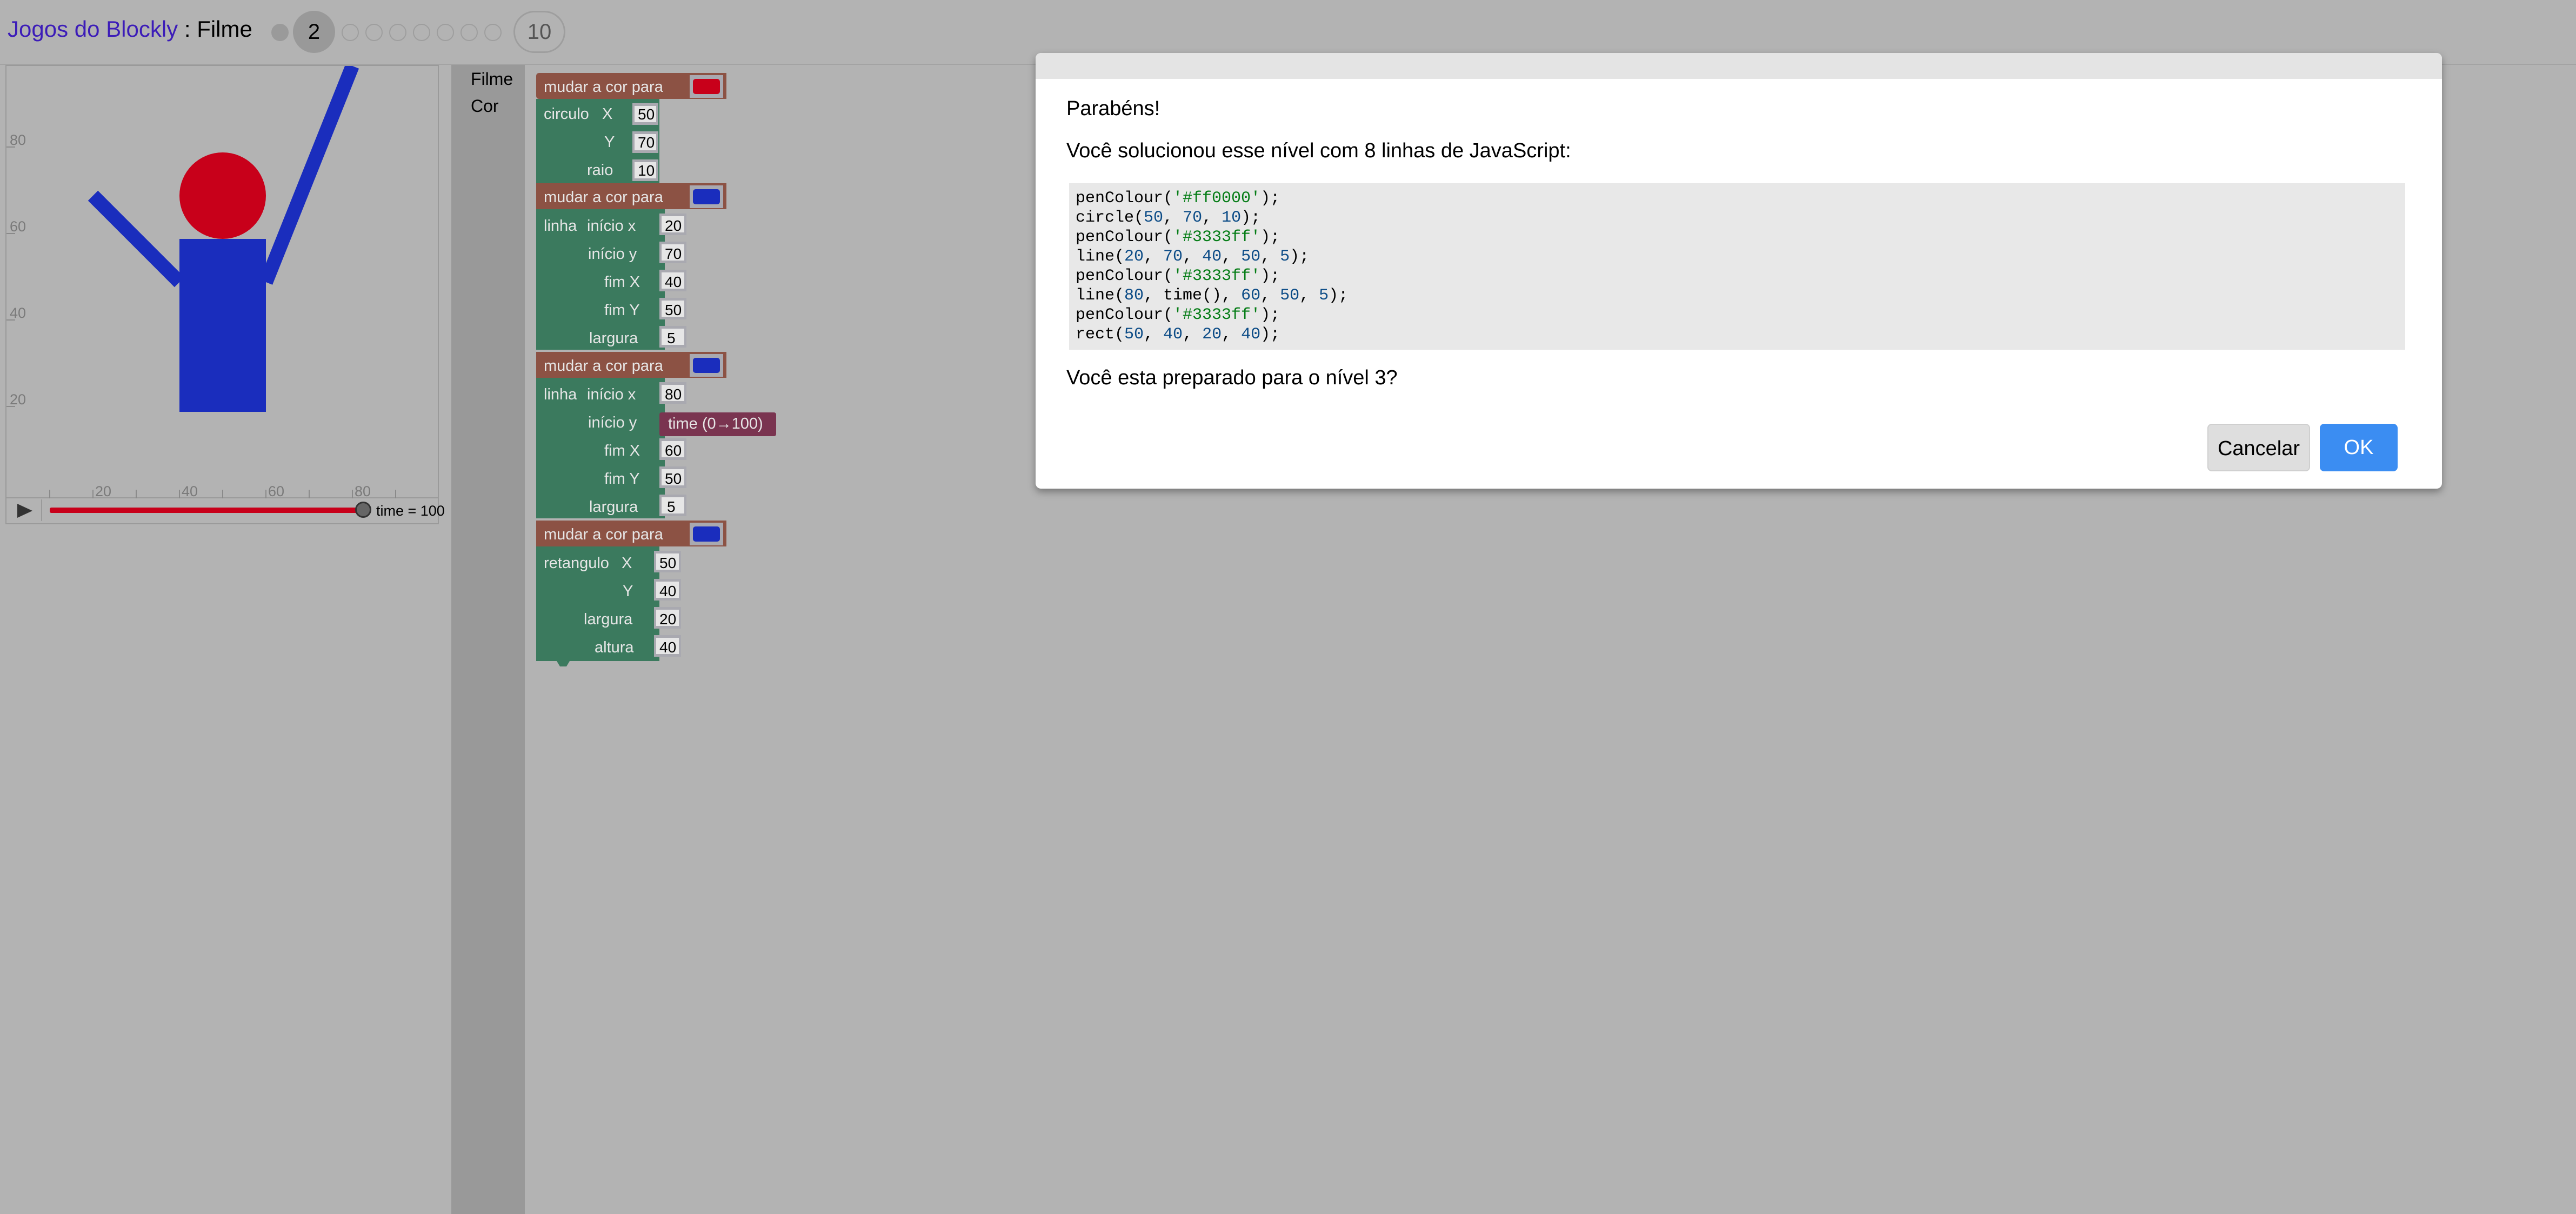 This screenshot has width=2576, height=1214. What do you see at coordinates (225, 29) in the screenshot?
I see `game-name: Filme` at bounding box center [225, 29].